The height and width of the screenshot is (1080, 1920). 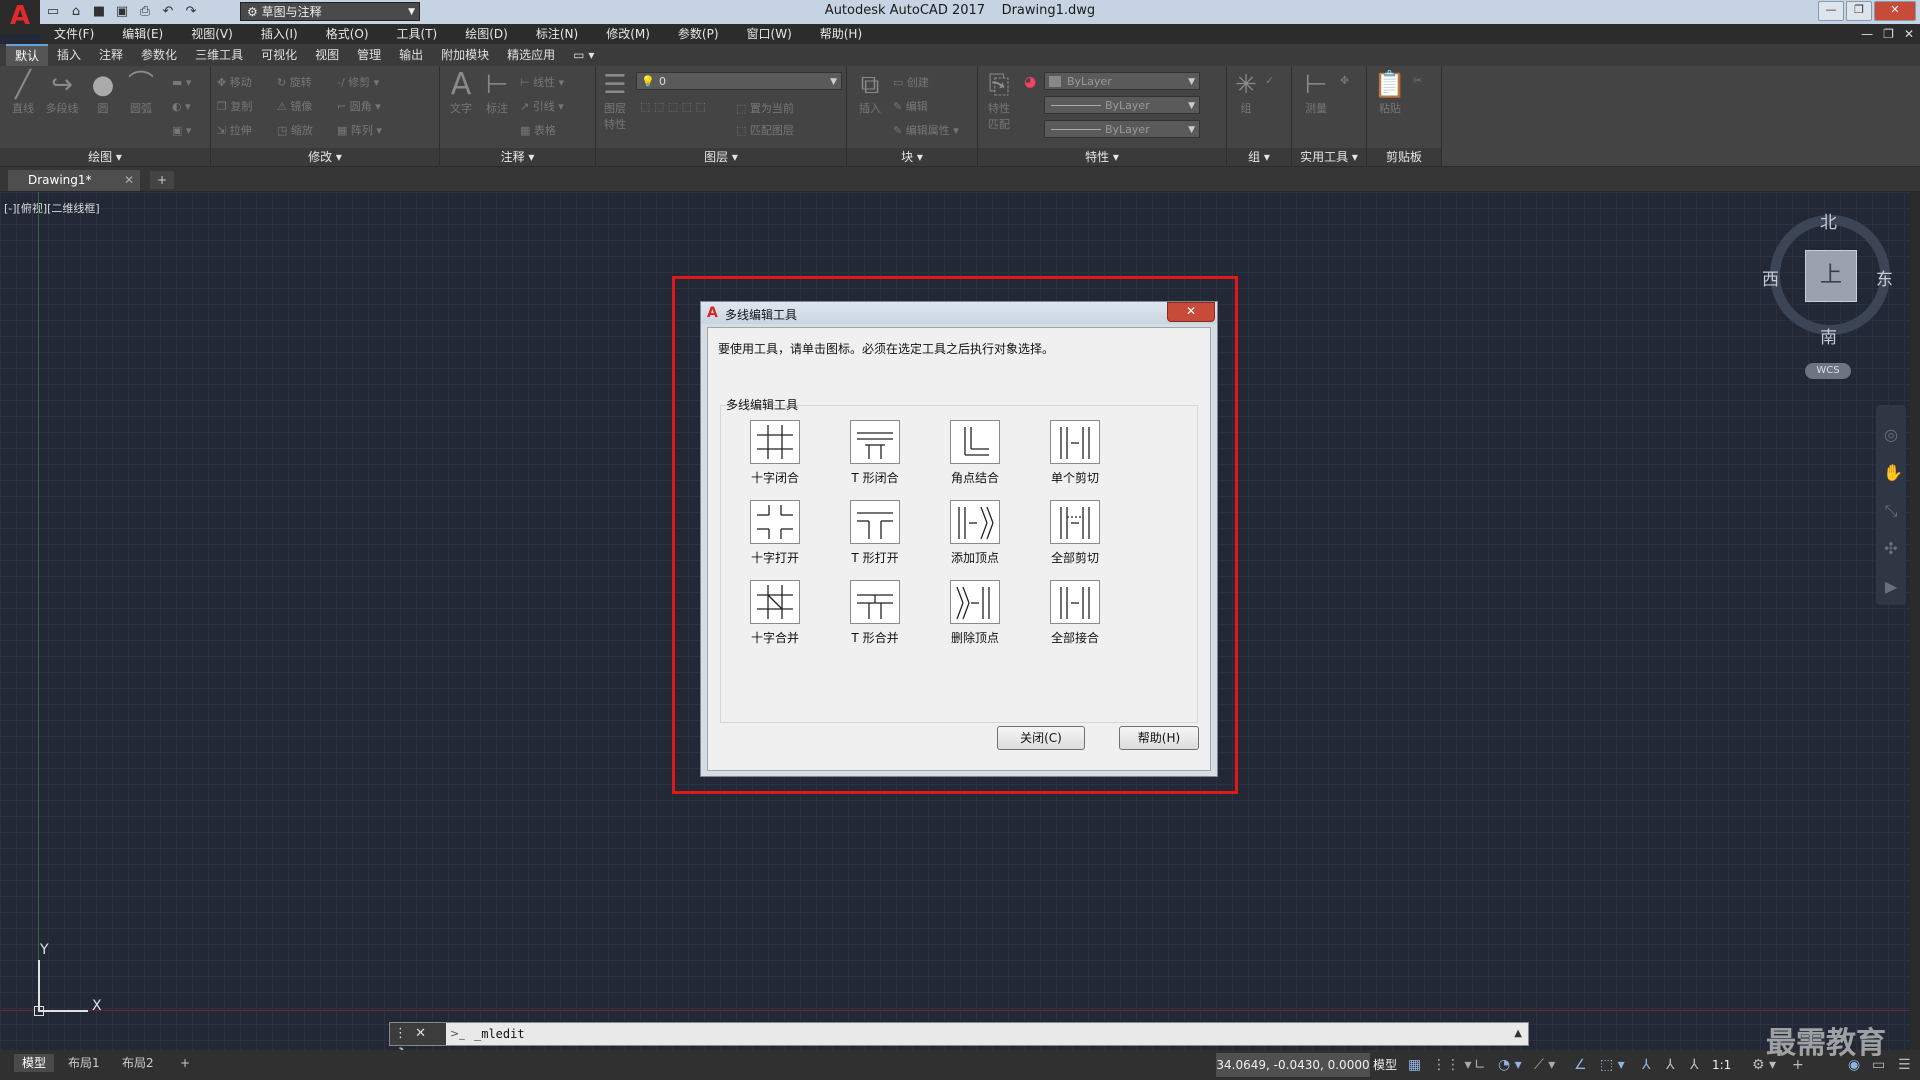 What do you see at coordinates (1102, 157) in the screenshot?
I see `panel-properties-title: 特性 ▾` at bounding box center [1102, 157].